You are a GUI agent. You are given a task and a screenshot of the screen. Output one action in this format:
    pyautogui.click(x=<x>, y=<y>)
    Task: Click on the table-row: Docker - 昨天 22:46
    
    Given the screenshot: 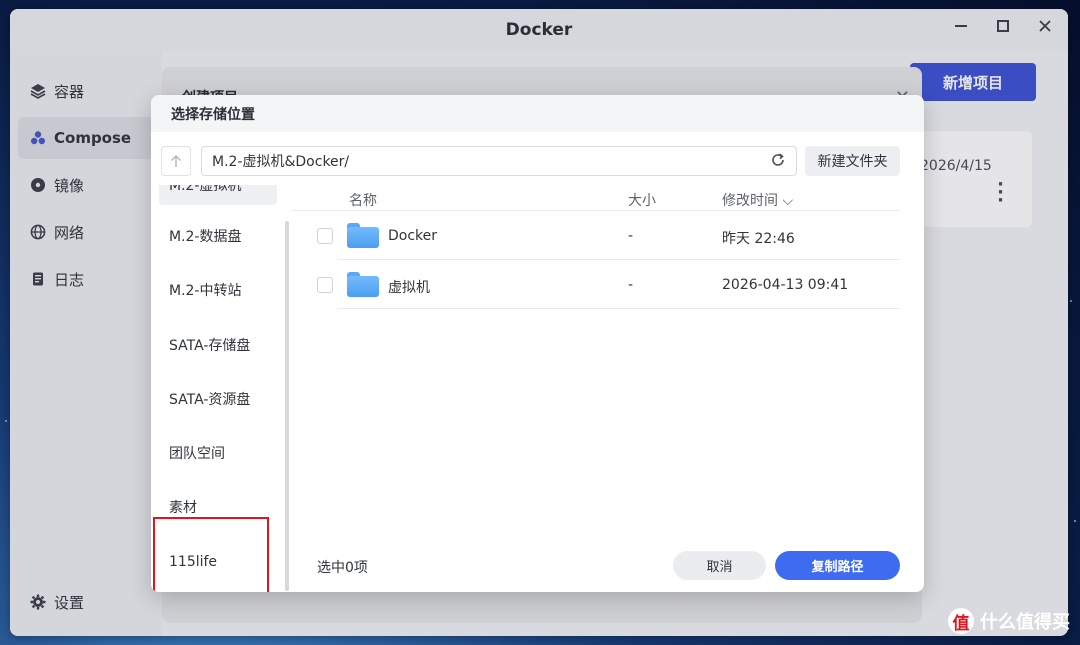 What is the action you would take?
    pyautogui.click(x=608, y=235)
    